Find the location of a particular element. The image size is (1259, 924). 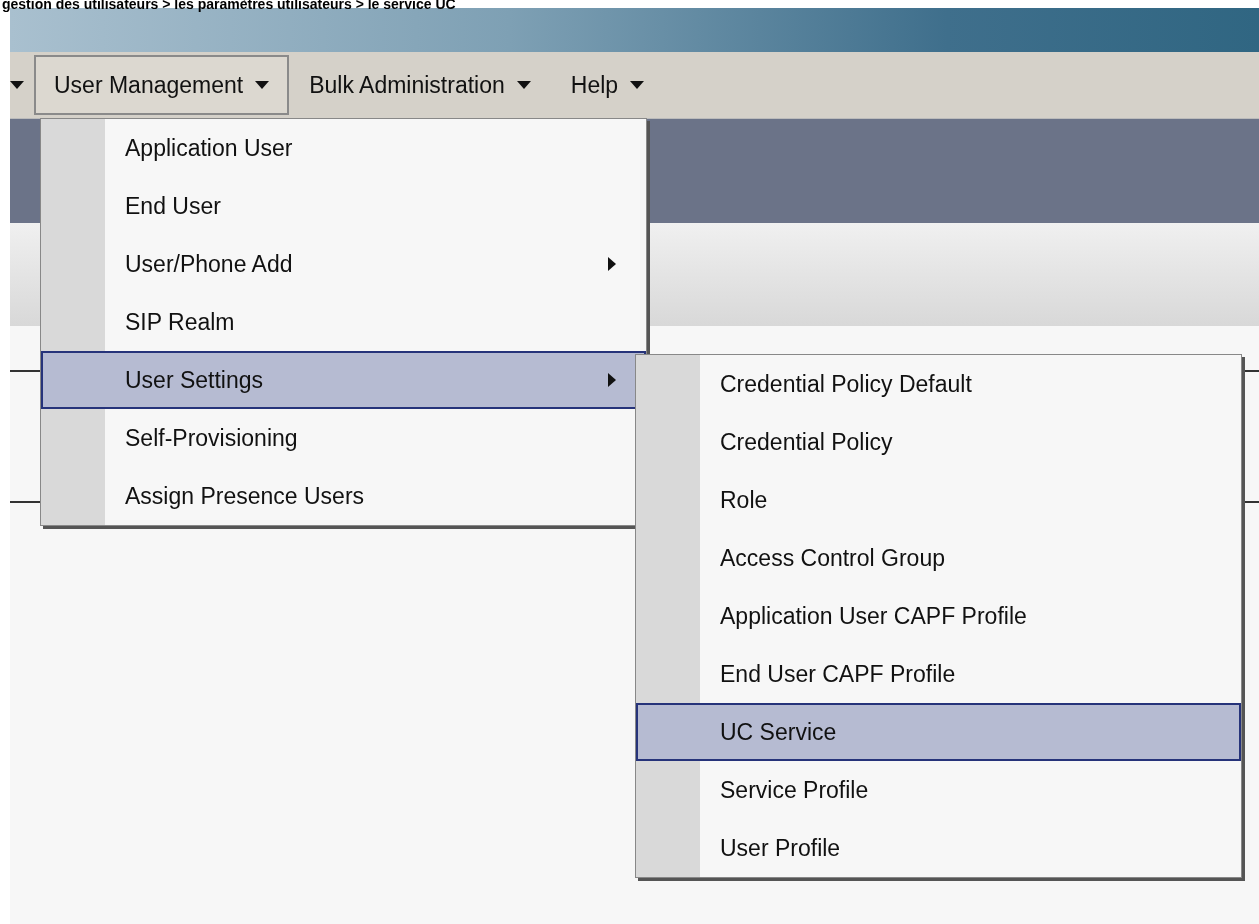

menu-item: UC Service is located at coordinates (938, 732).